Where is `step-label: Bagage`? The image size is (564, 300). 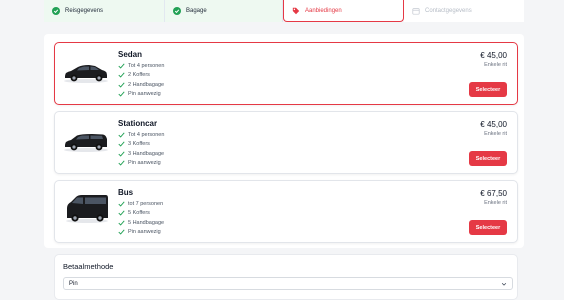
step-label: Bagage is located at coordinates (196, 11).